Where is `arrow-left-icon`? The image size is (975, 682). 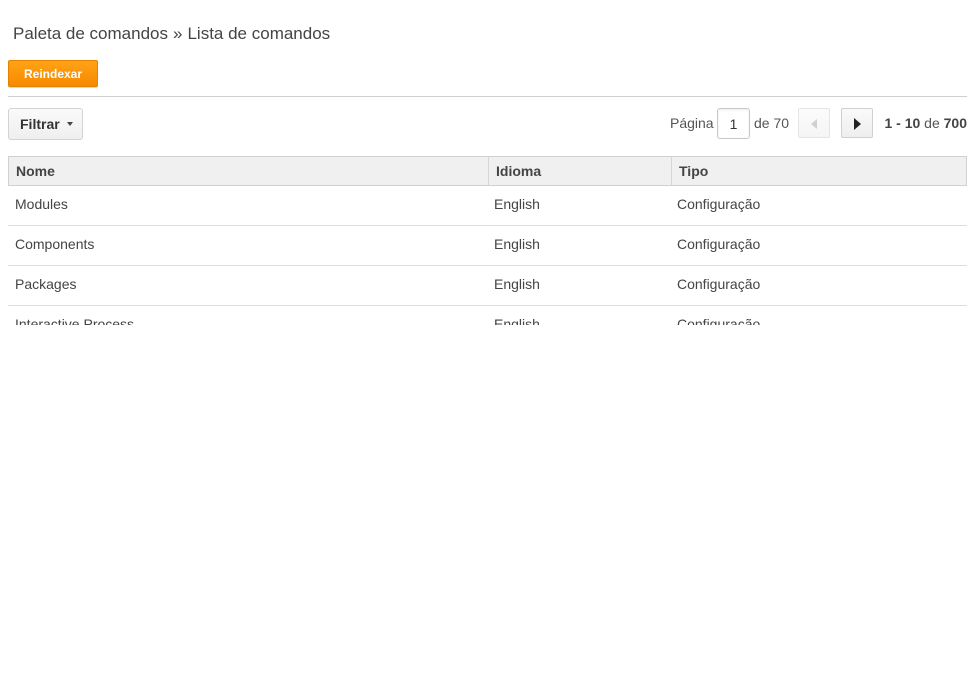
arrow-left-icon is located at coordinates (814, 124).